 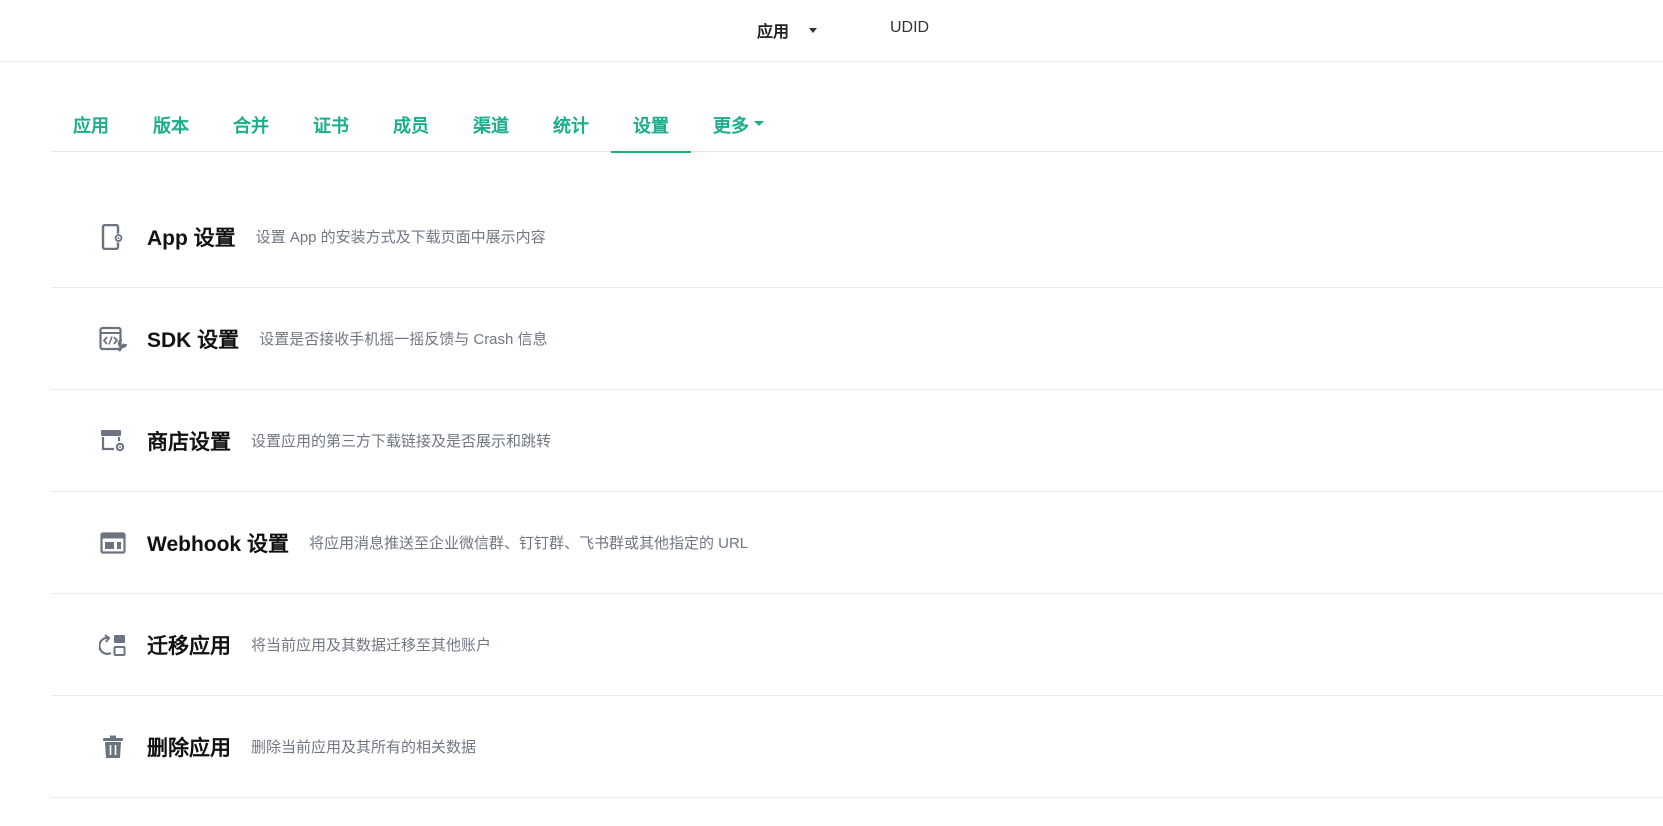 I want to click on tab-certificates: 证书, so click(x=331, y=126).